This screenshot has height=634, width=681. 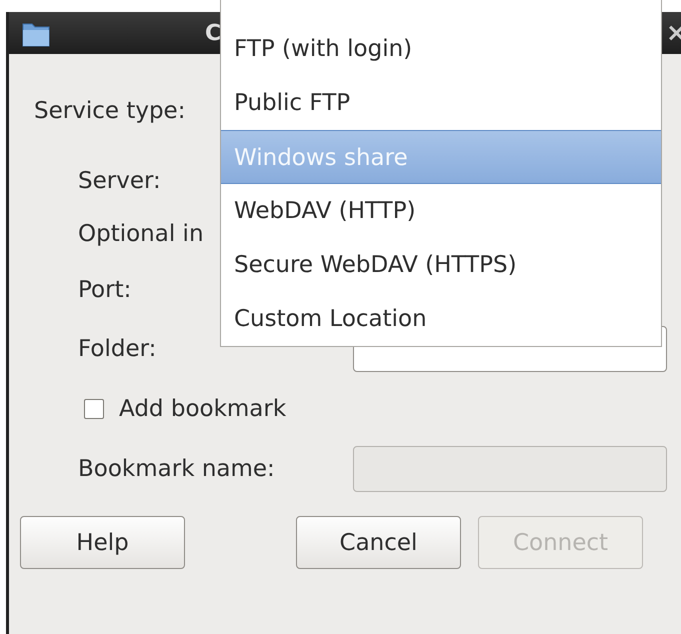 I want to click on field-label: Bookmark name:, so click(x=176, y=469).